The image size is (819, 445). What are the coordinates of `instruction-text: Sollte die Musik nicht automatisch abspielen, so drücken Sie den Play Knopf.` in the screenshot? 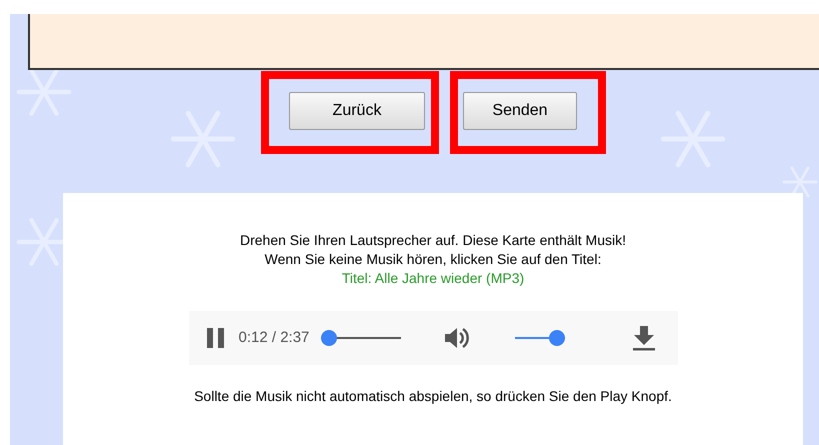 It's located at (433, 396).